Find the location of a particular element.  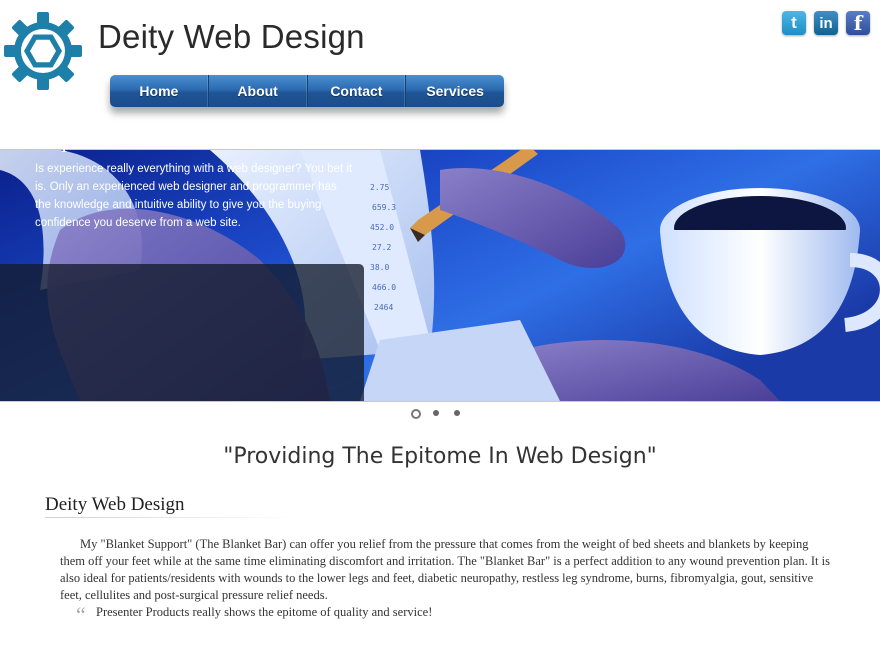

svg-text: 2464 is located at coordinates (383, 307).